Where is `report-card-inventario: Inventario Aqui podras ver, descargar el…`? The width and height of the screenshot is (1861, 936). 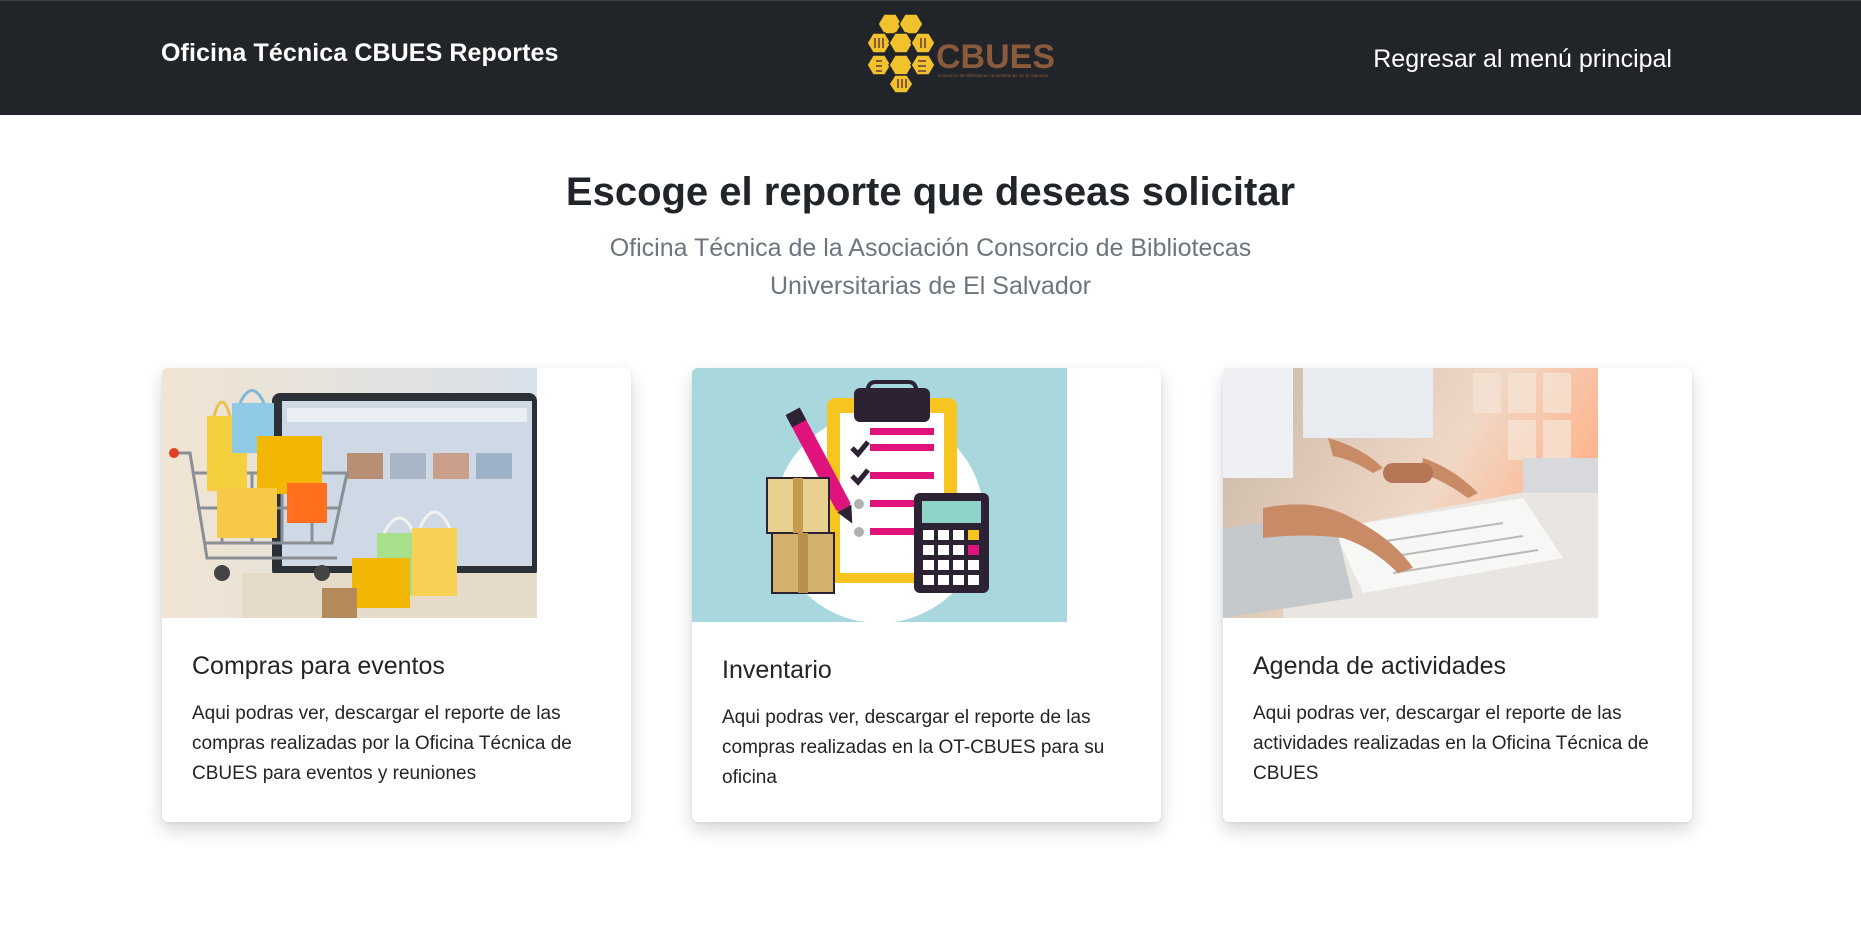
report-card-inventario: Inventario Aqui podras ver, descargar el… is located at coordinates (926, 595).